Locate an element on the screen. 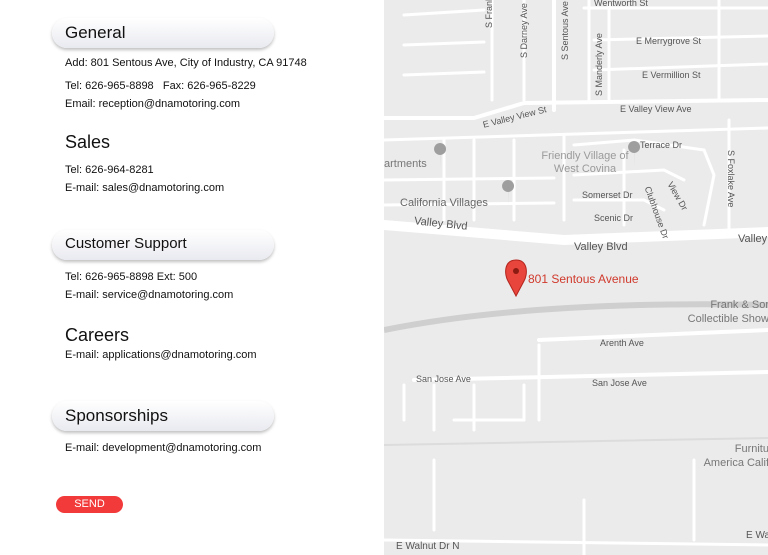  support-tel: Tel: 626-965-8898 Ext: 500 is located at coordinates (131, 277).